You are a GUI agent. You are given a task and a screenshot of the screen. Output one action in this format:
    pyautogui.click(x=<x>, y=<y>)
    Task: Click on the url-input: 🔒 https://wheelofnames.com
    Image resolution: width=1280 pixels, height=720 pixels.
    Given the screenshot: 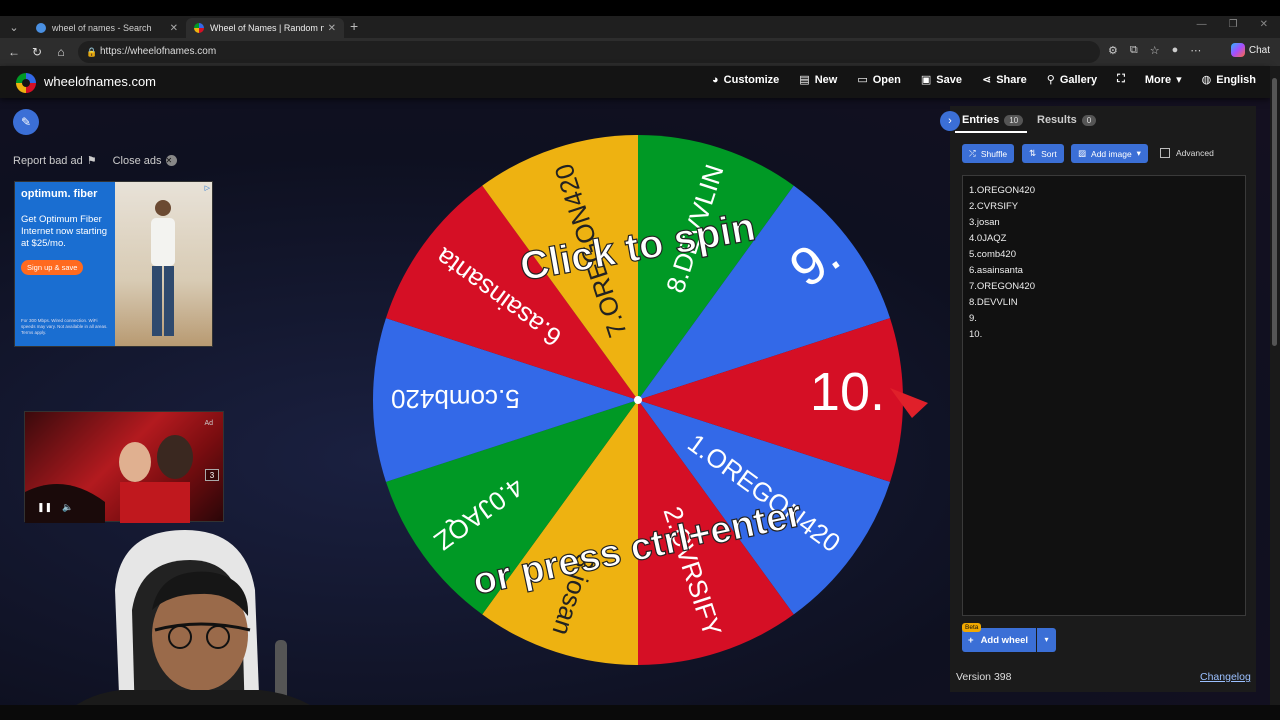 What is the action you would take?
    pyautogui.click(x=589, y=52)
    